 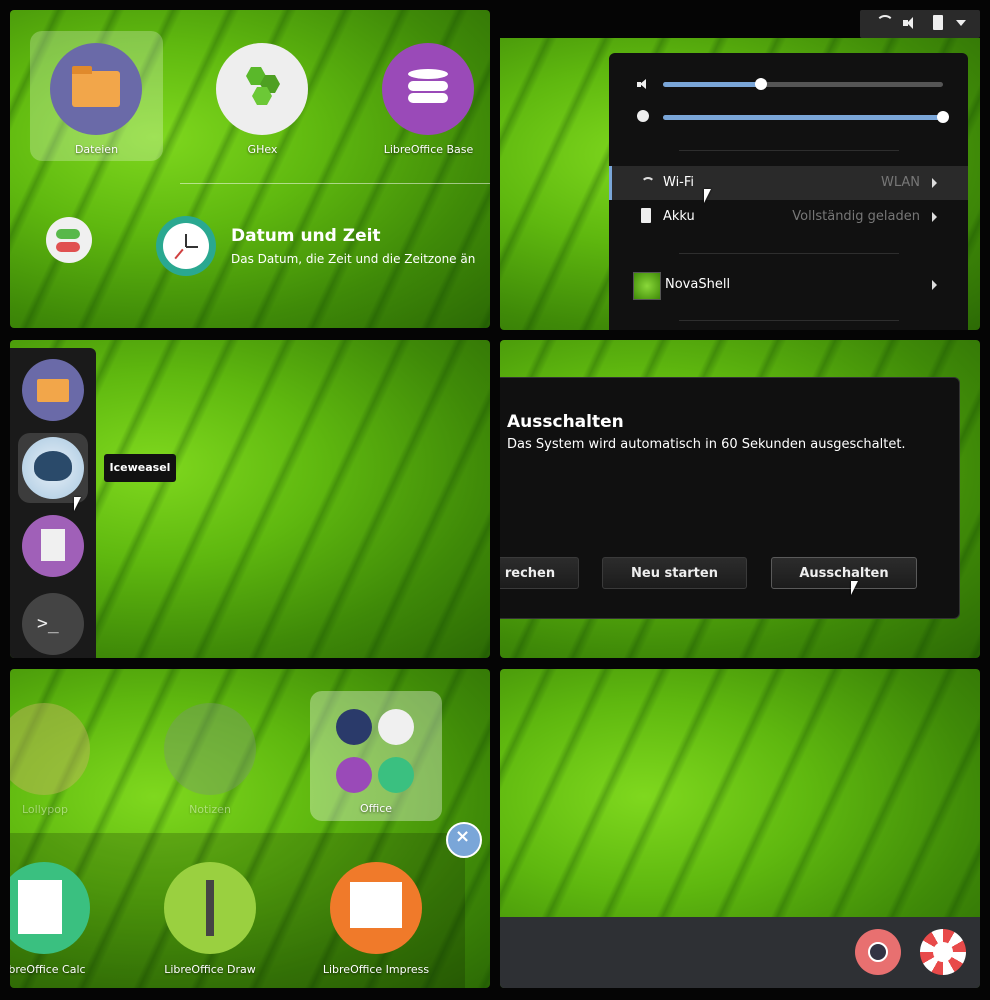 What do you see at coordinates (186, 246) in the screenshot?
I see `clock-icon` at bounding box center [186, 246].